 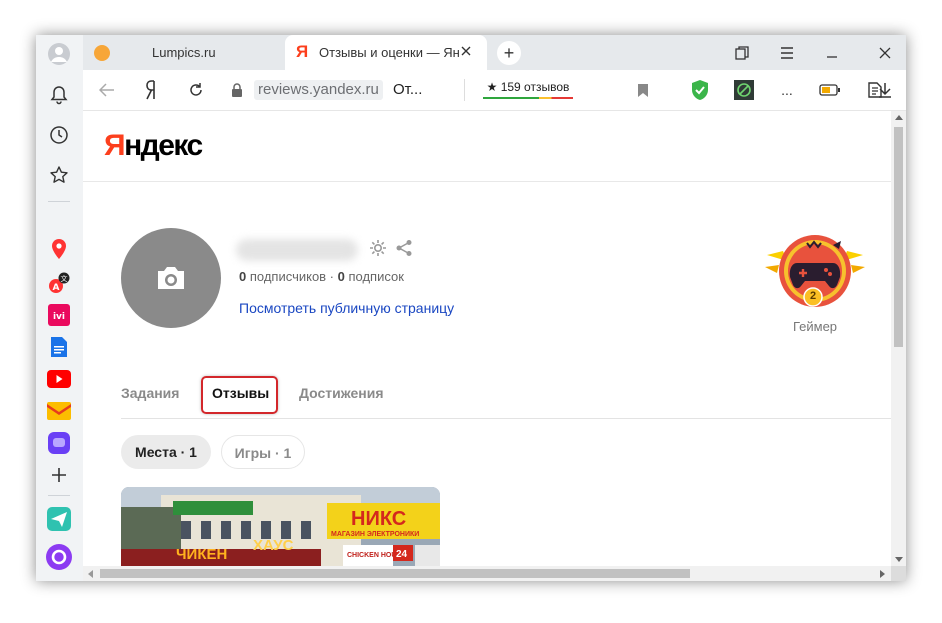 I want to click on translate-icon: A文, so click(x=59, y=283).